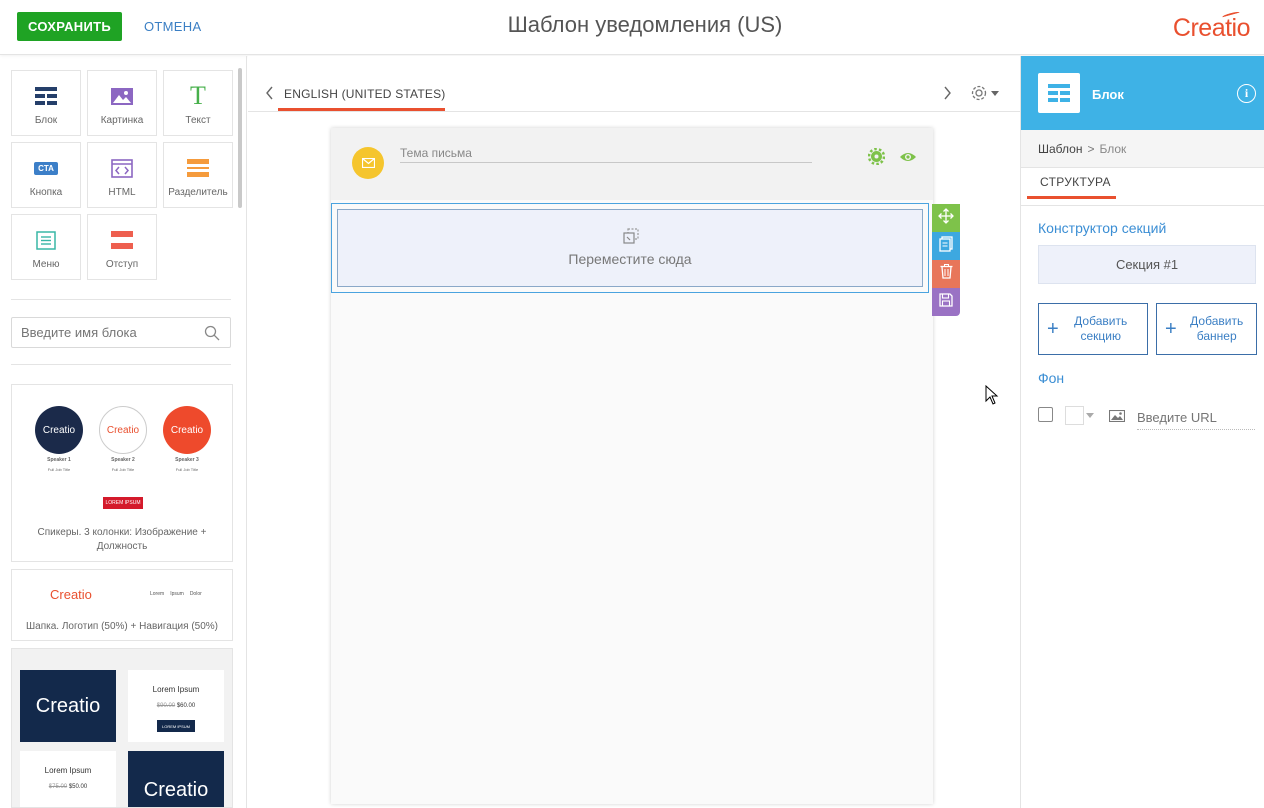 This screenshot has height=808, width=1264. I want to click on block-tile-block: Блок, so click(46, 103).